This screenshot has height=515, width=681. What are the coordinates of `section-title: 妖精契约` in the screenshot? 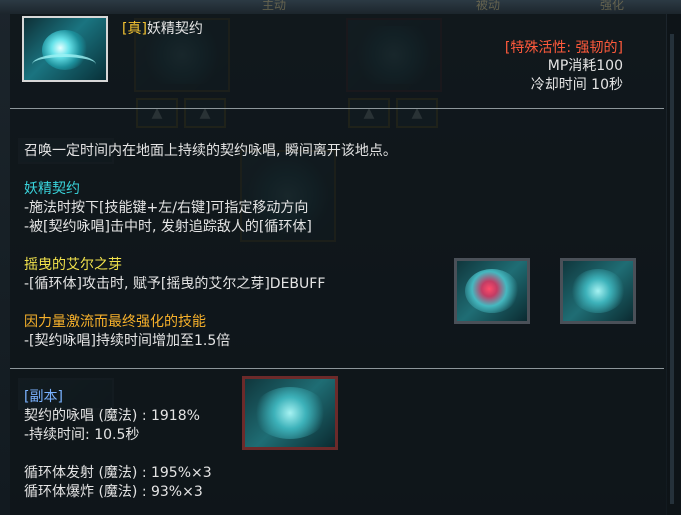 It's located at (52, 189).